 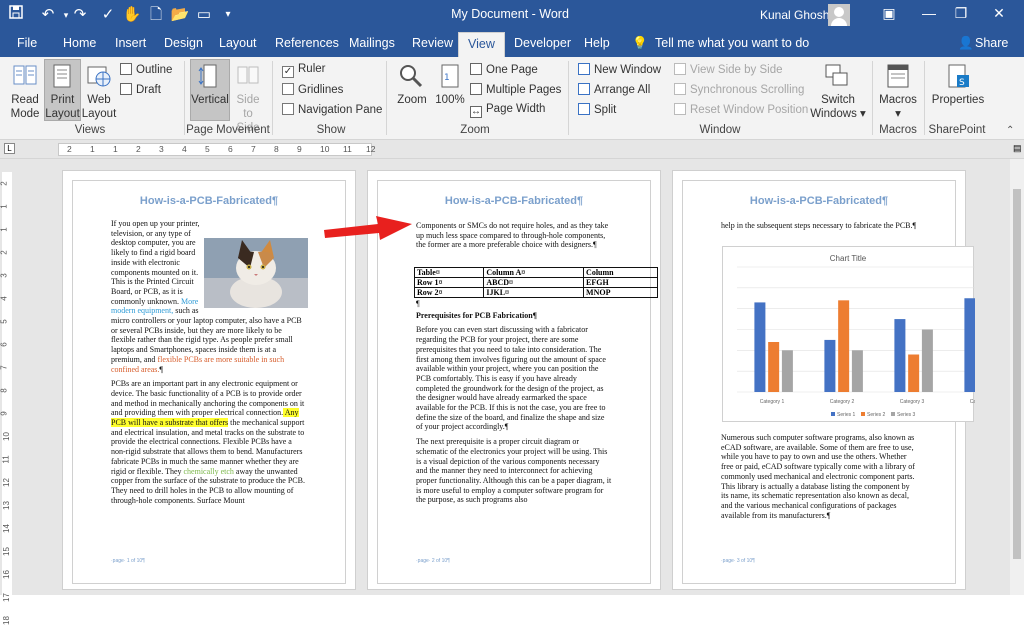 What do you see at coordinates (449, 292) in the screenshot?
I see `table-cell: Row 2¤` at bounding box center [449, 292].